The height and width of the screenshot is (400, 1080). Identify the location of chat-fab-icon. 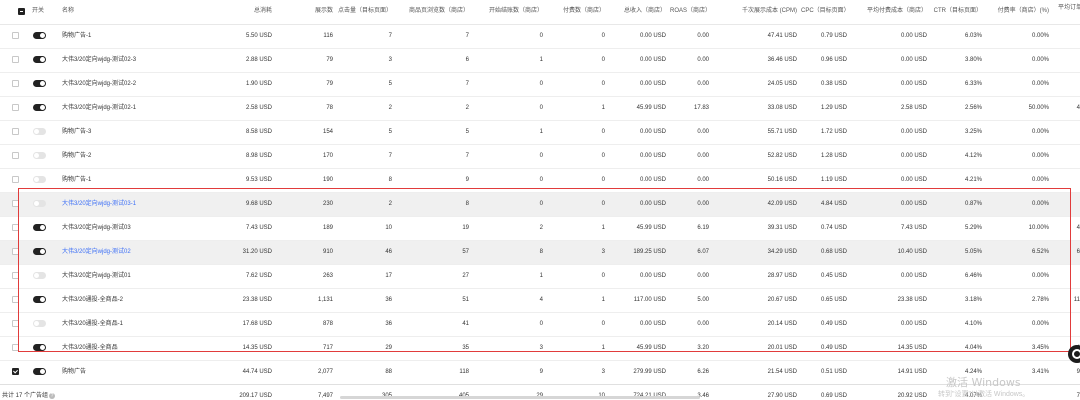
(1074, 354).